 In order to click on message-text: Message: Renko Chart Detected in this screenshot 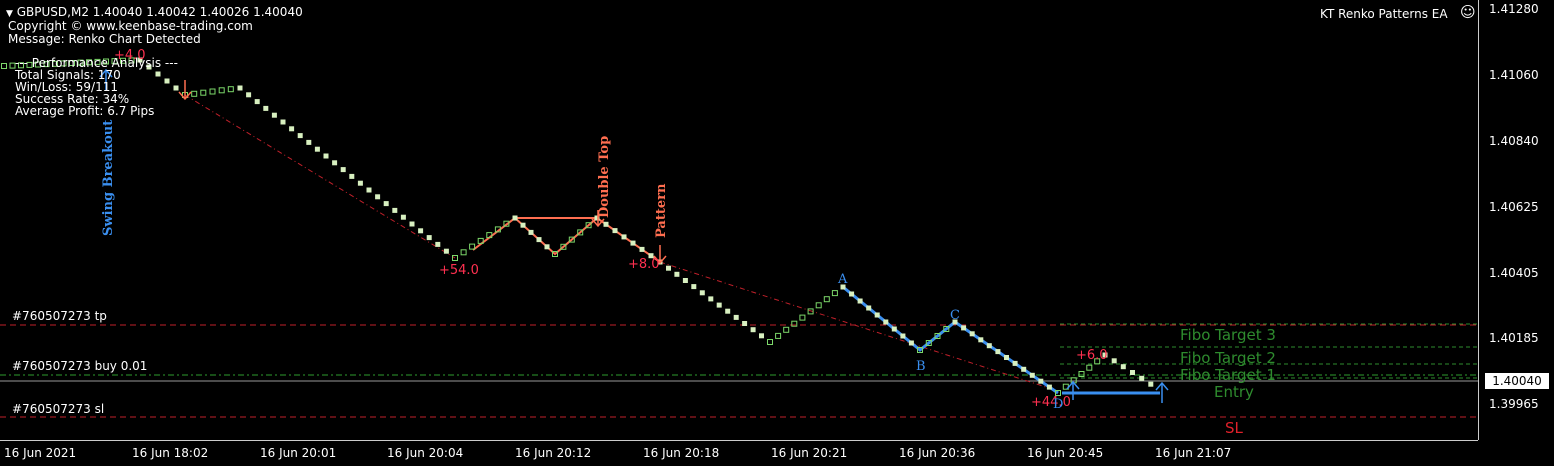, I will do `click(104, 39)`.